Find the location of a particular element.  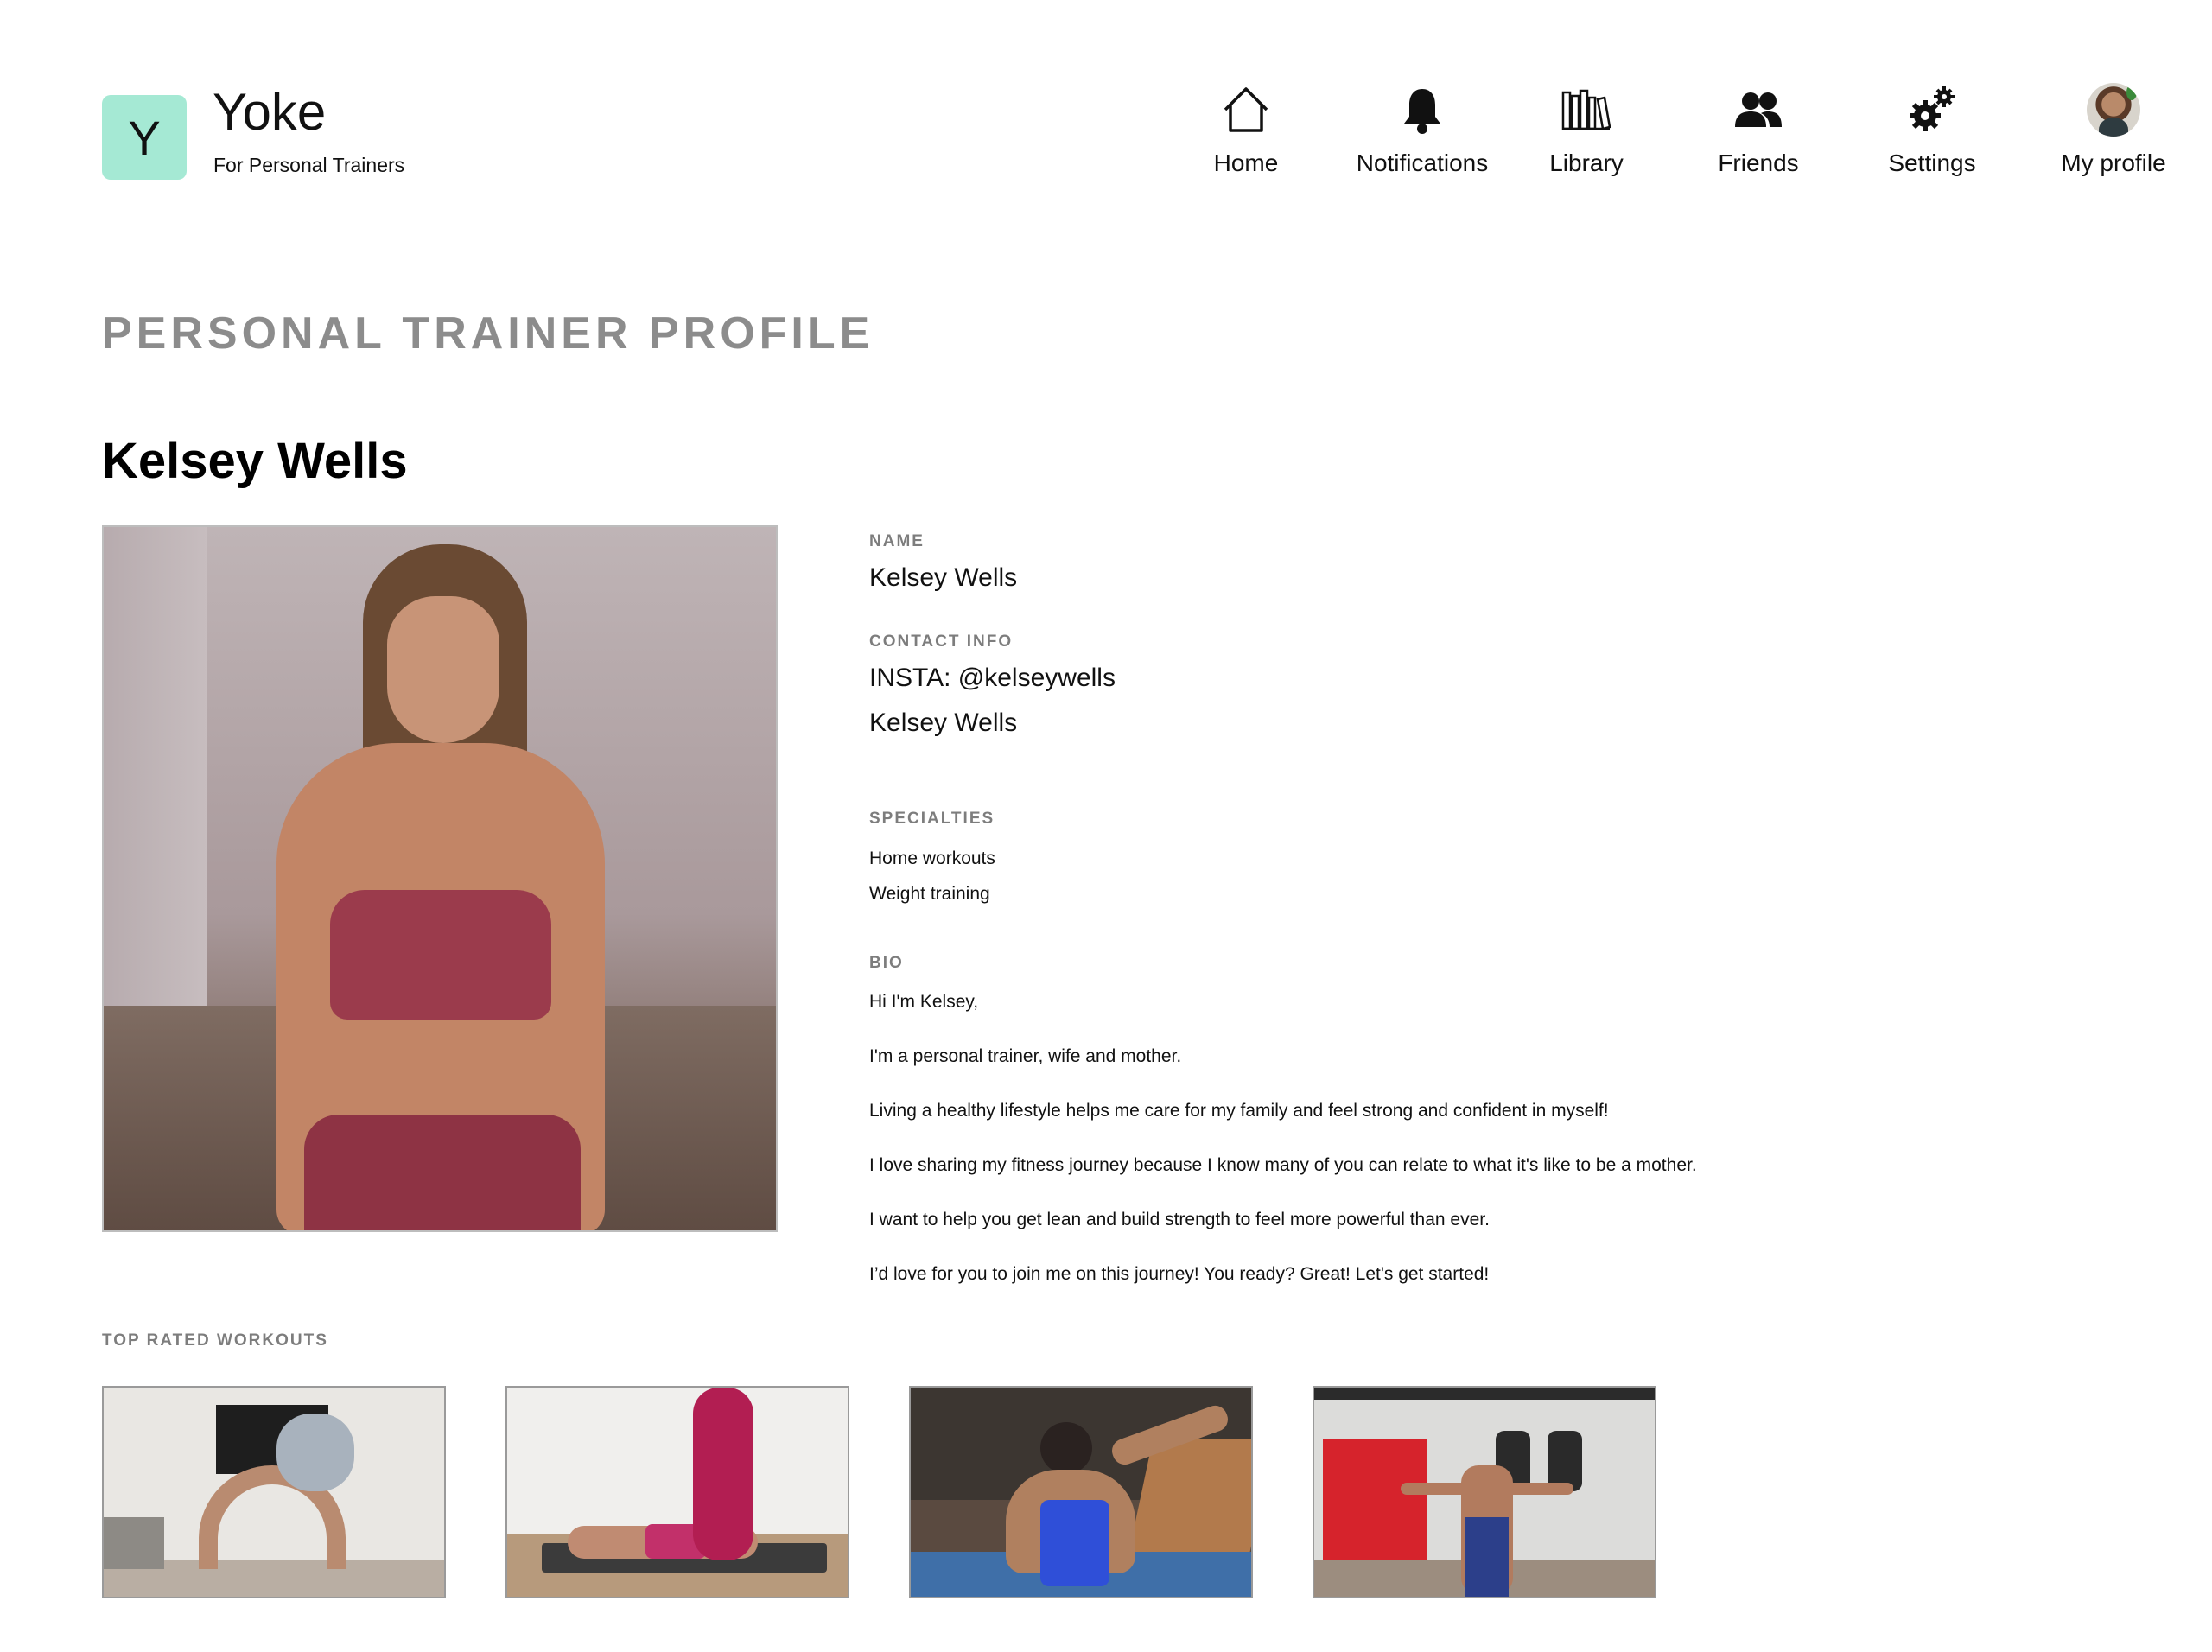

trainer-name-heading: Kelsey Wells is located at coordinates (255, 461).